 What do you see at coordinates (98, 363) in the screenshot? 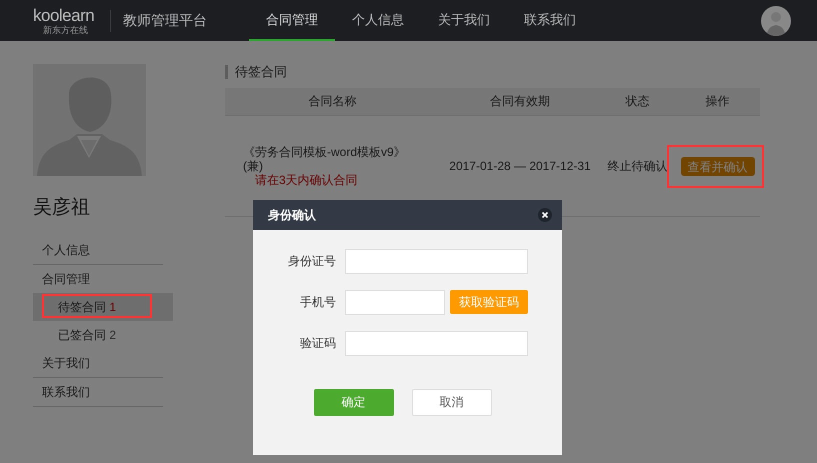
I see `menu-item: 关于我们` at bounding box center [98, 363].